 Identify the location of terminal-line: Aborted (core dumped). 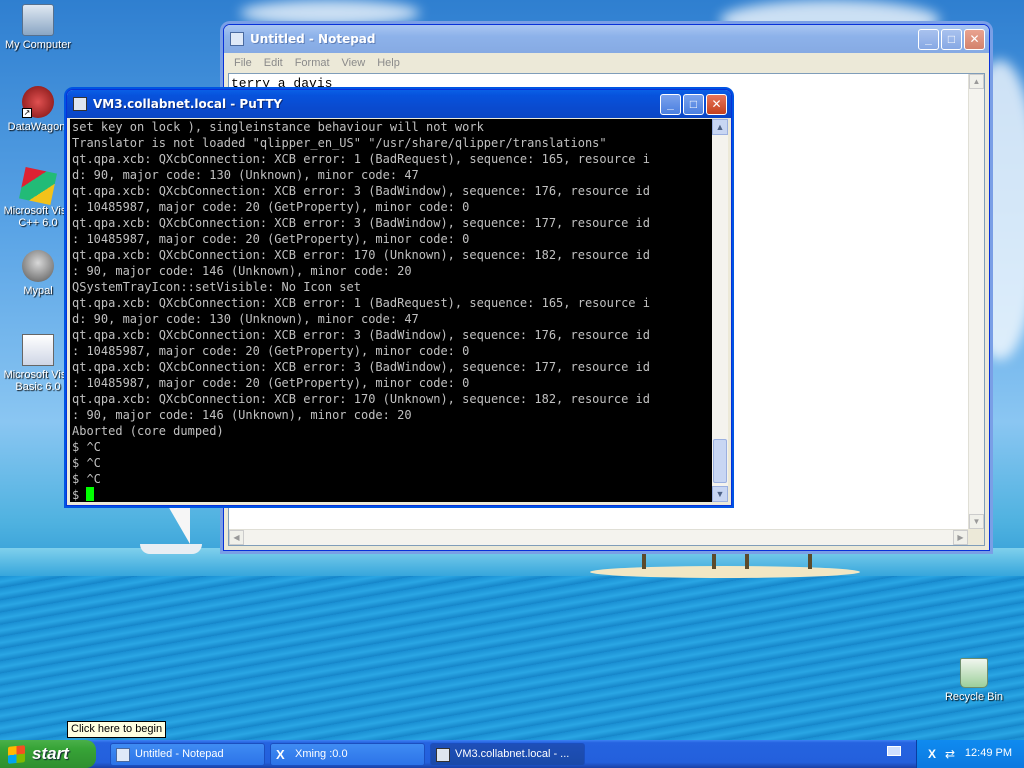
(148, 431).